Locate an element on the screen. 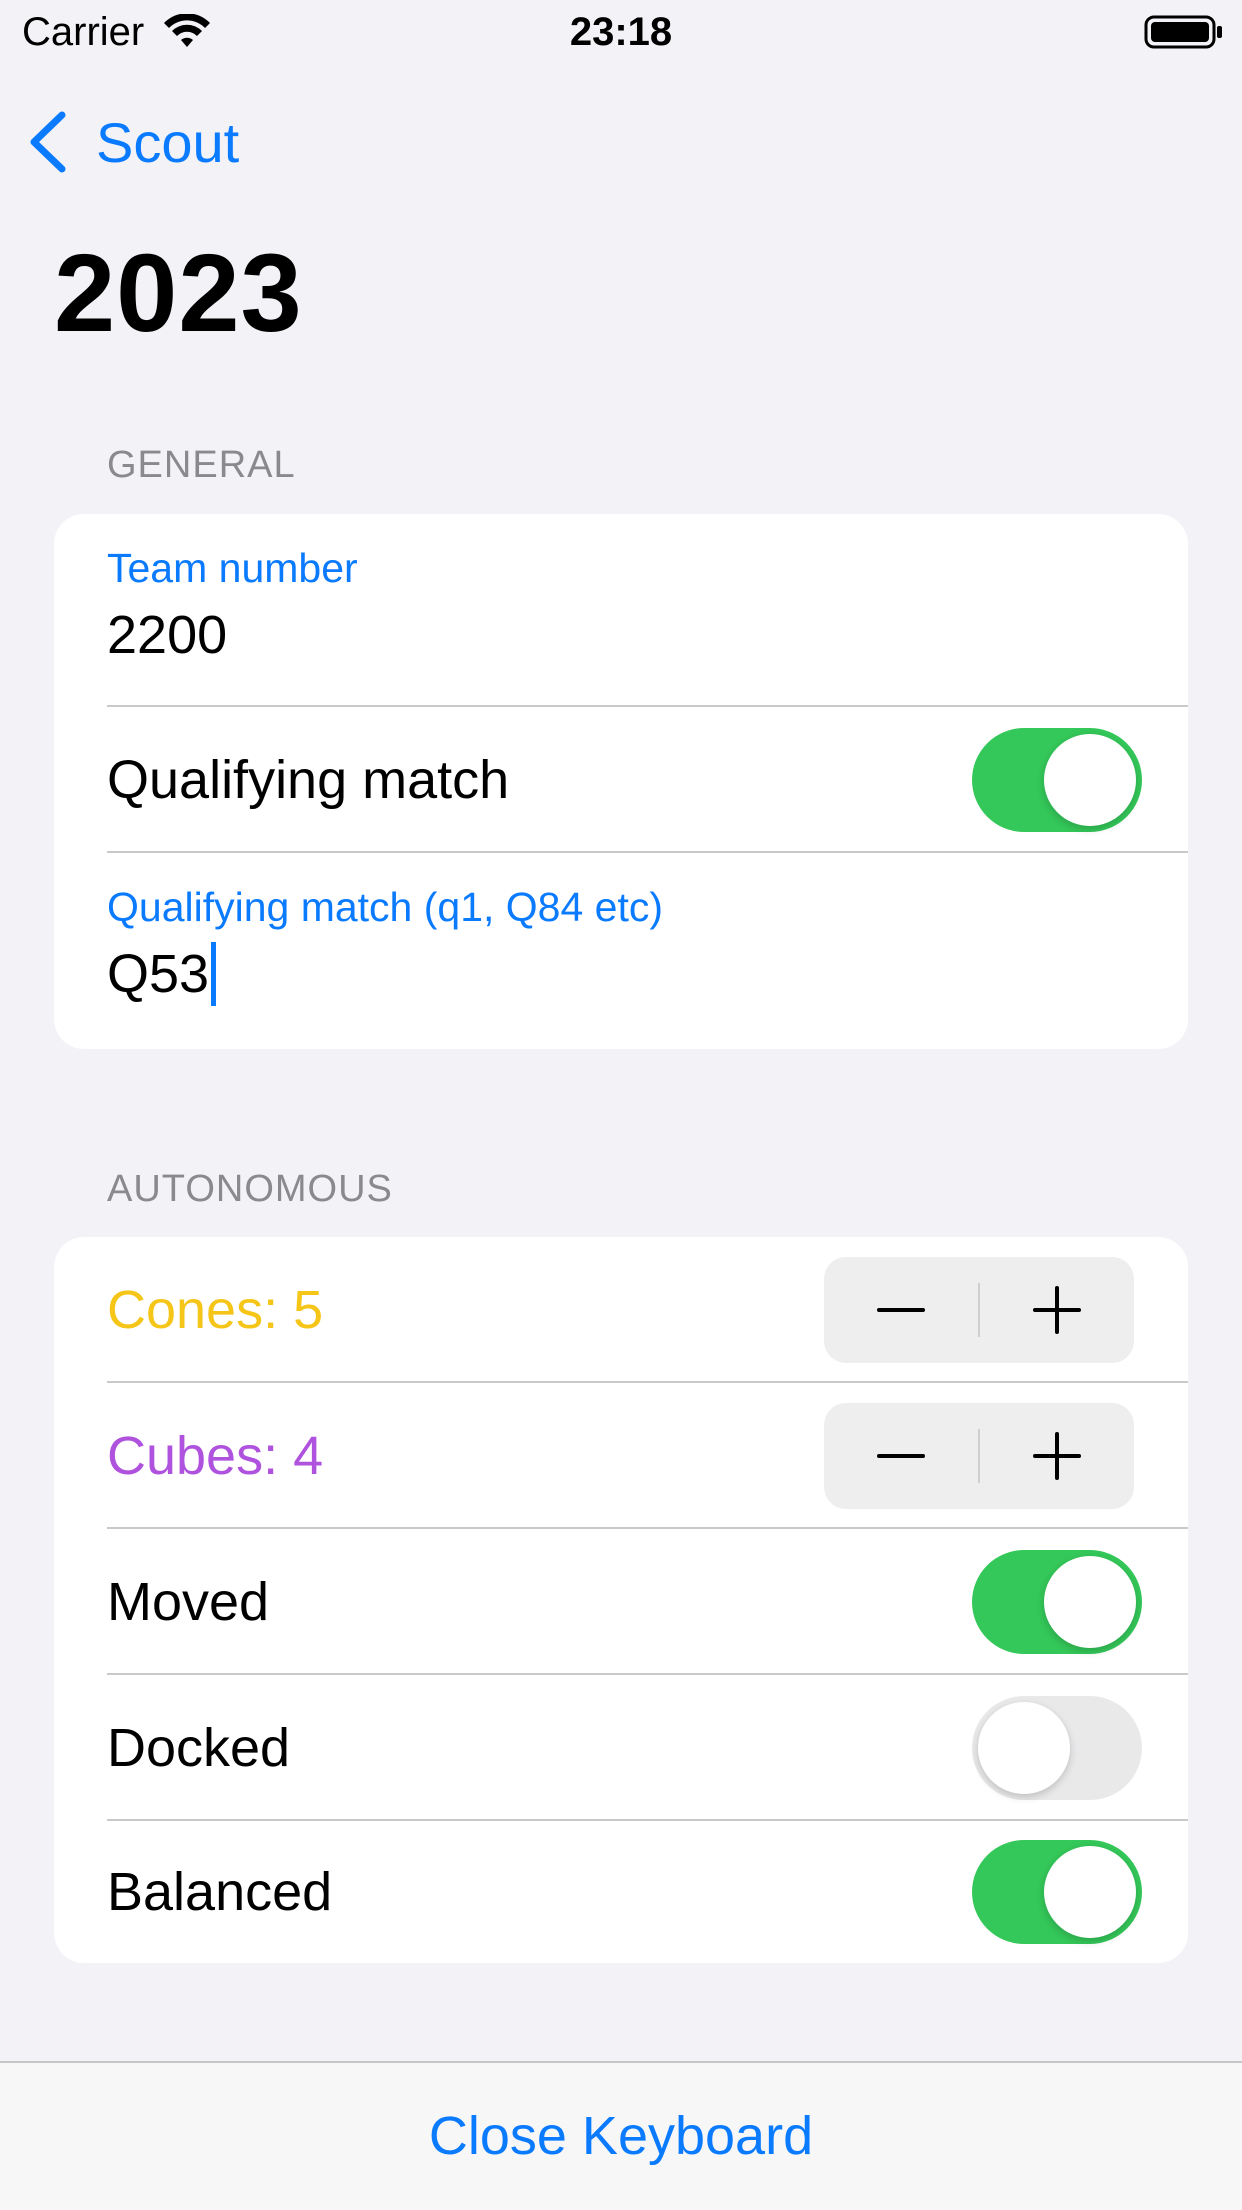 The width and height of the screenshot is (1242, 2210). qualifying-match-toggle-row: Qualifying match is located at coordinates (621, 780).